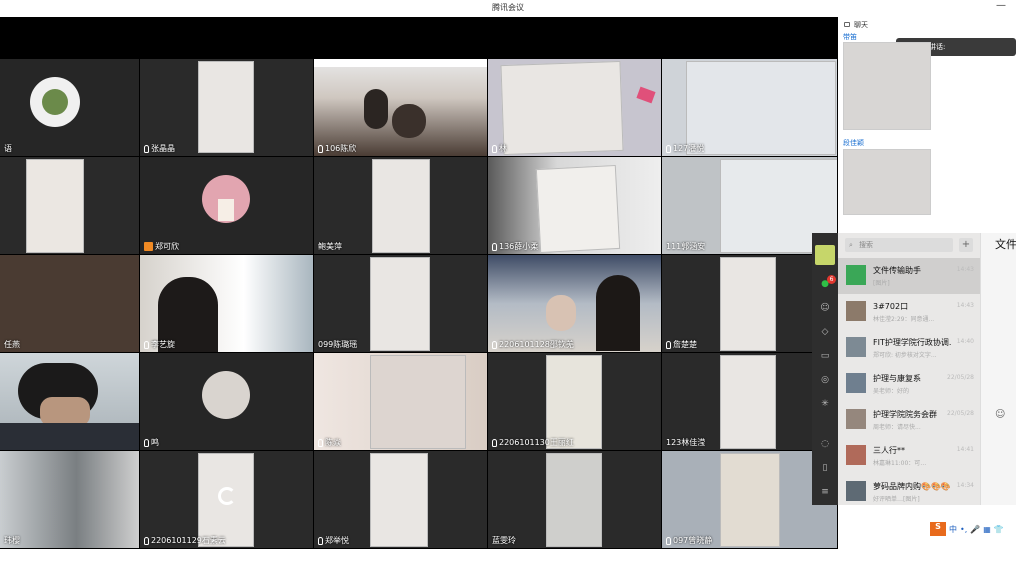  What do you see at coordinates (151, 442) in the screenshot?
I see `participant-name: 鸣` at bounding box center [151, 442].